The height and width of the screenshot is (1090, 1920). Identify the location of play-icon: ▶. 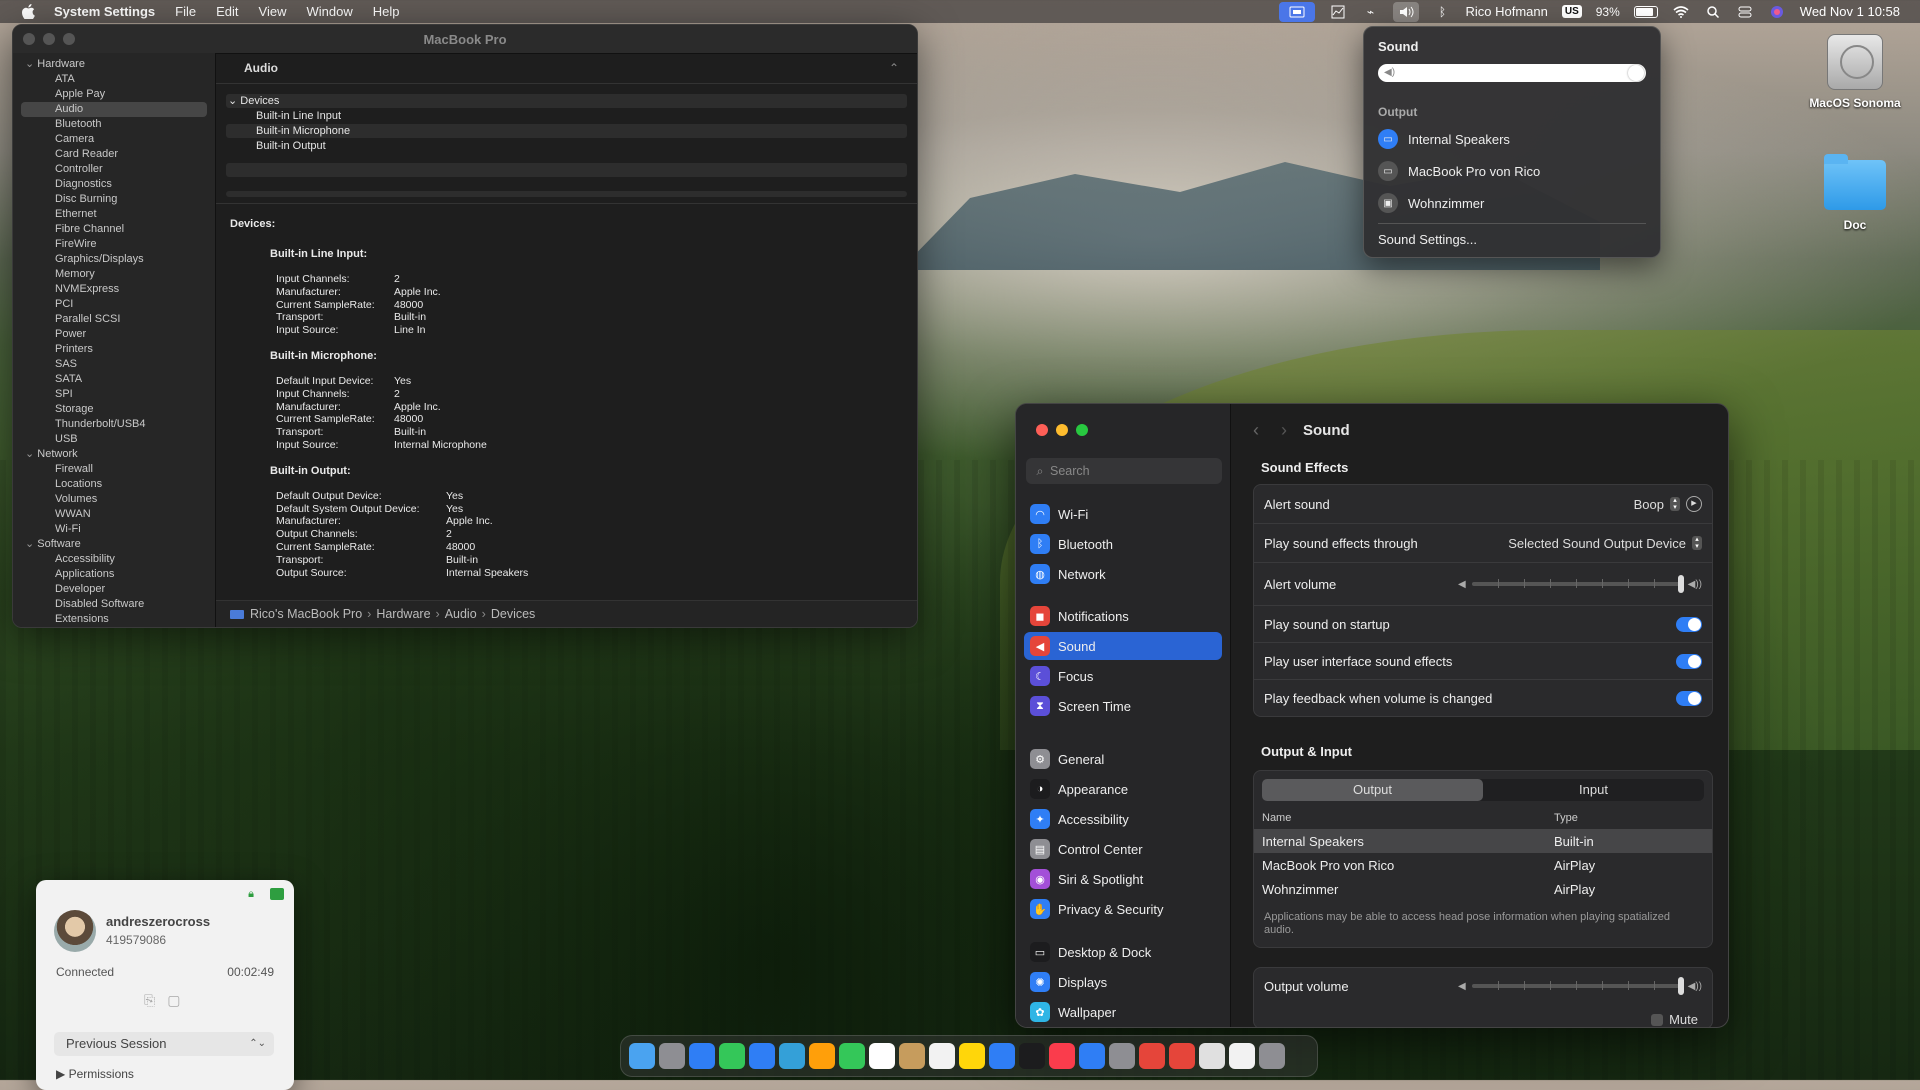
(1694, 504).